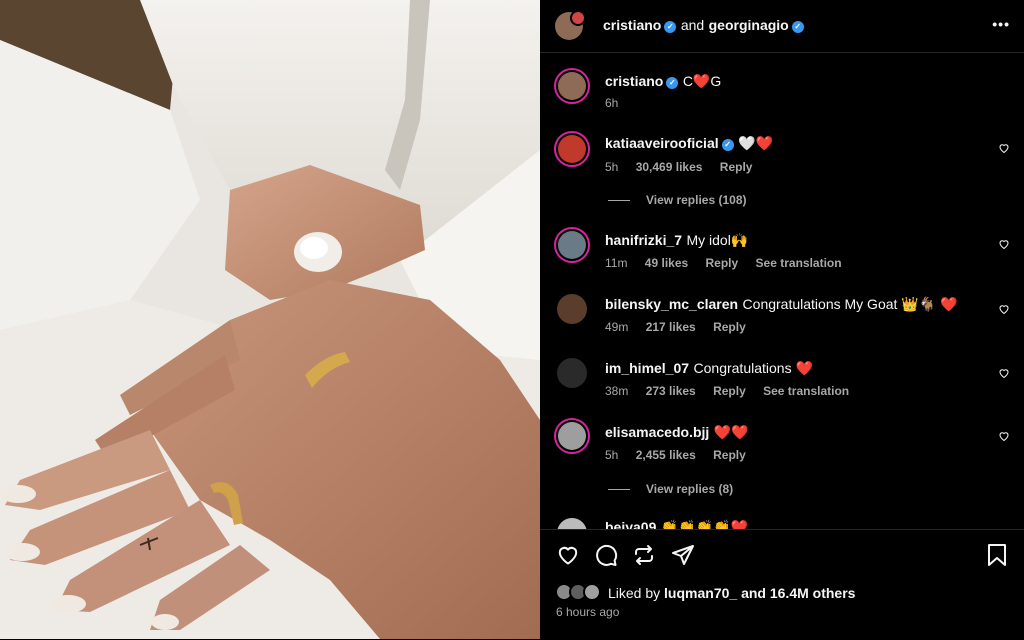 The height and width of the screenshot is (640, 1024). I want to click on view-replies-button: View replies (8), so click(670, 489).